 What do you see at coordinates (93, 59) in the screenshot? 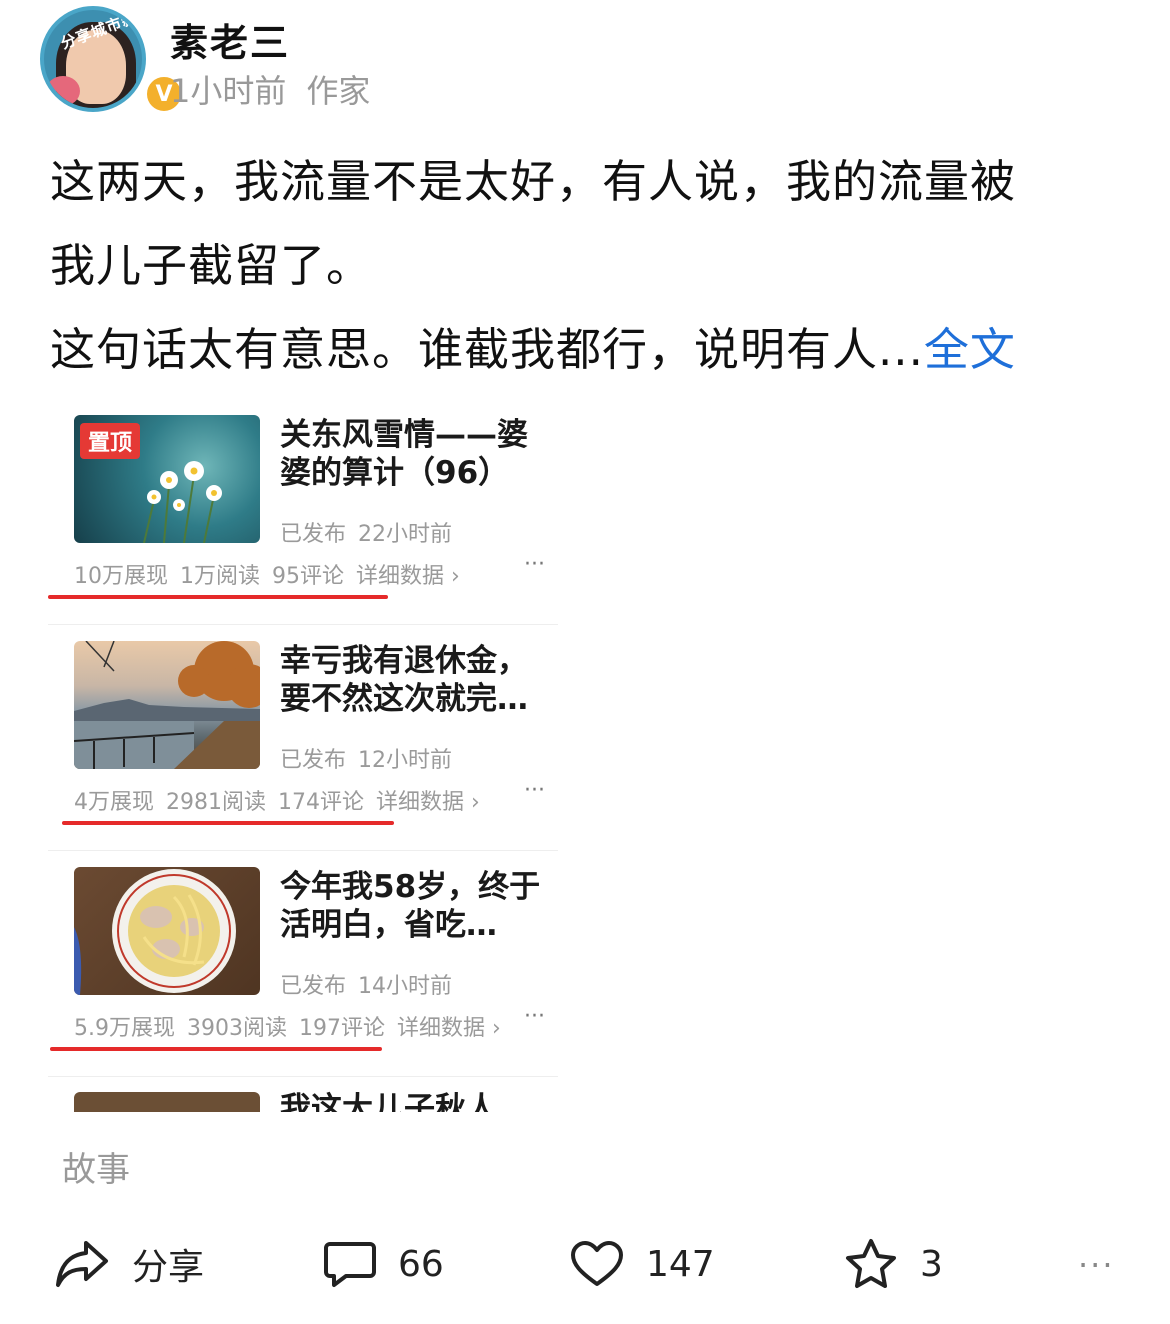
I see `avatar-image: 分享城市新鲜事` at bounding box center [93, 59].